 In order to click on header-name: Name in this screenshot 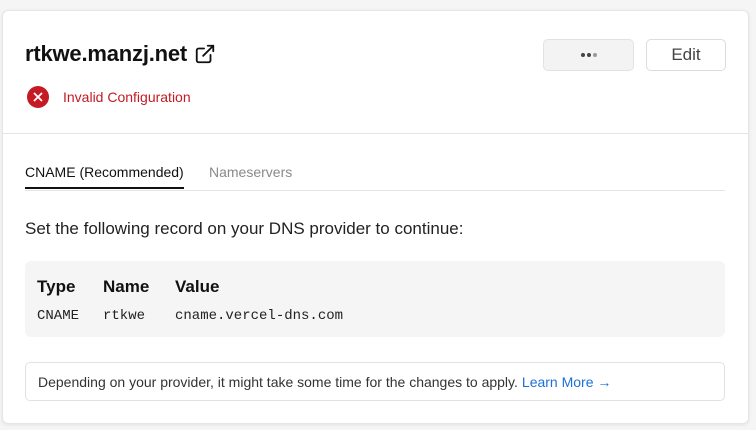, I will do `click(126, 286)`.